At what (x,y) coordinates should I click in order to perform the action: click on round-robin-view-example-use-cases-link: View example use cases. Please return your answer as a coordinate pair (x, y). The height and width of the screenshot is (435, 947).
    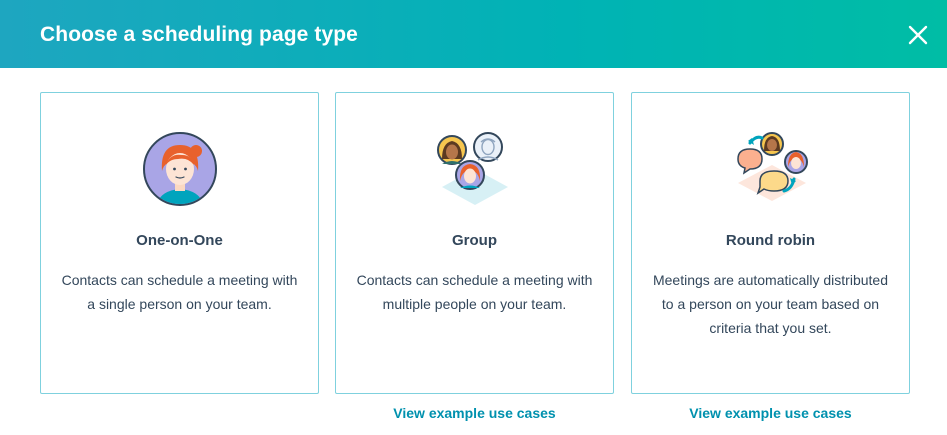
    Looking at the image, I should click on (770, 413).